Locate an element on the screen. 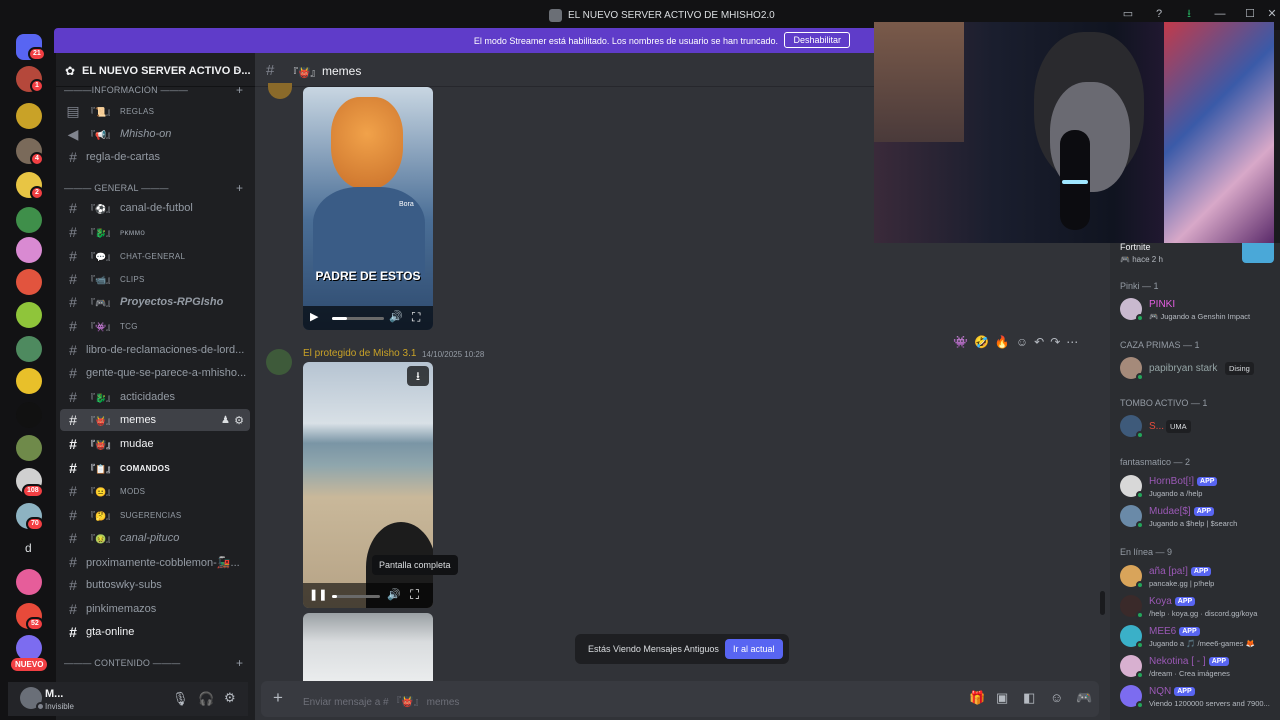  gift-icon: 🎁 is located at coordinates (977, 698).